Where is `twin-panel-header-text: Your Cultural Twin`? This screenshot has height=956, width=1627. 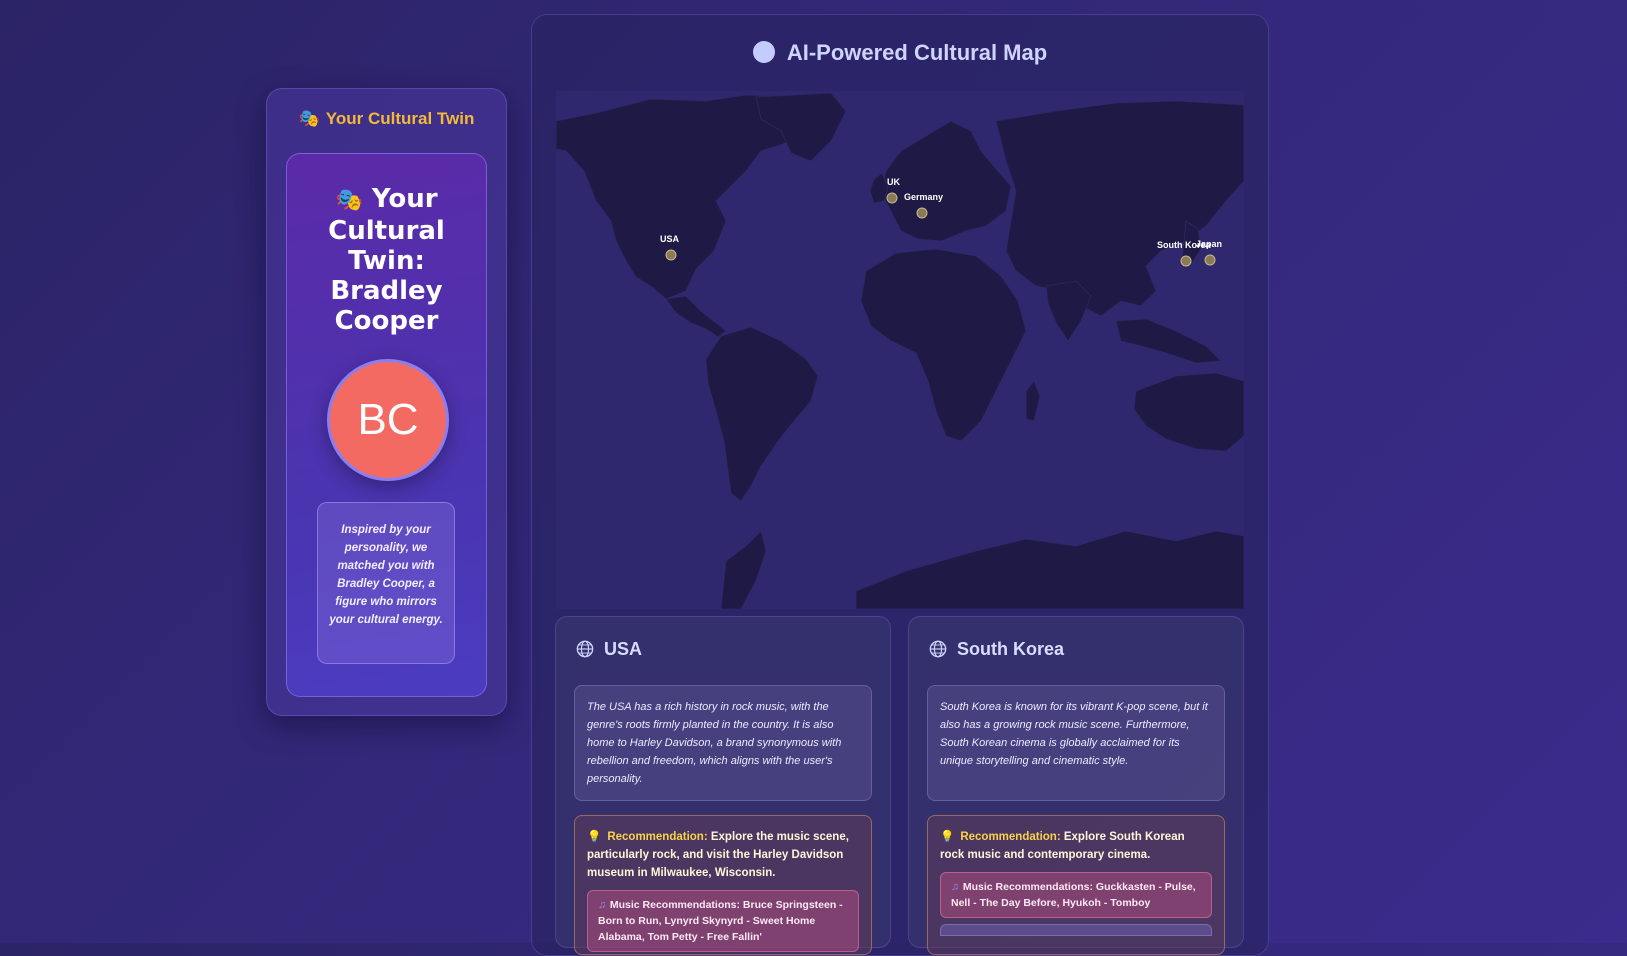 twin-panel-header-text: Your Cultural Twin is located at coordinates (400, 118).